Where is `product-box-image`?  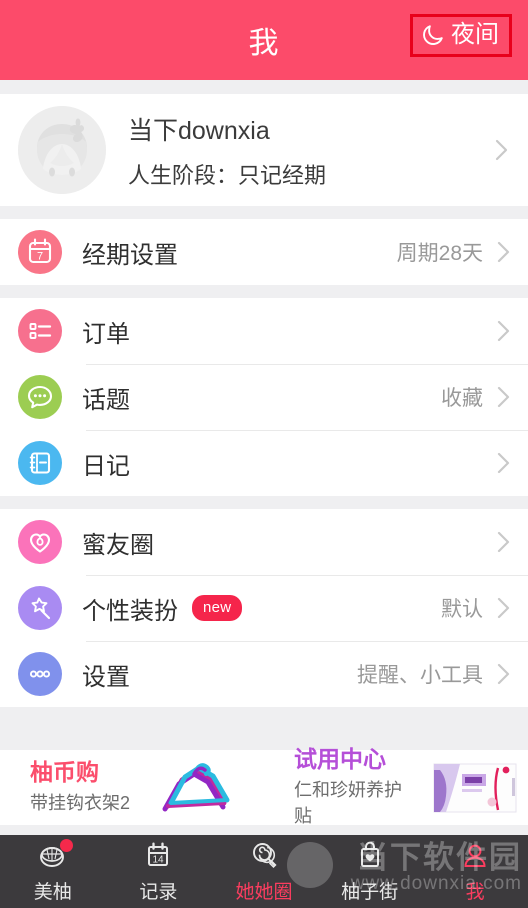 product-box-image is located at coordinates (474, 788).